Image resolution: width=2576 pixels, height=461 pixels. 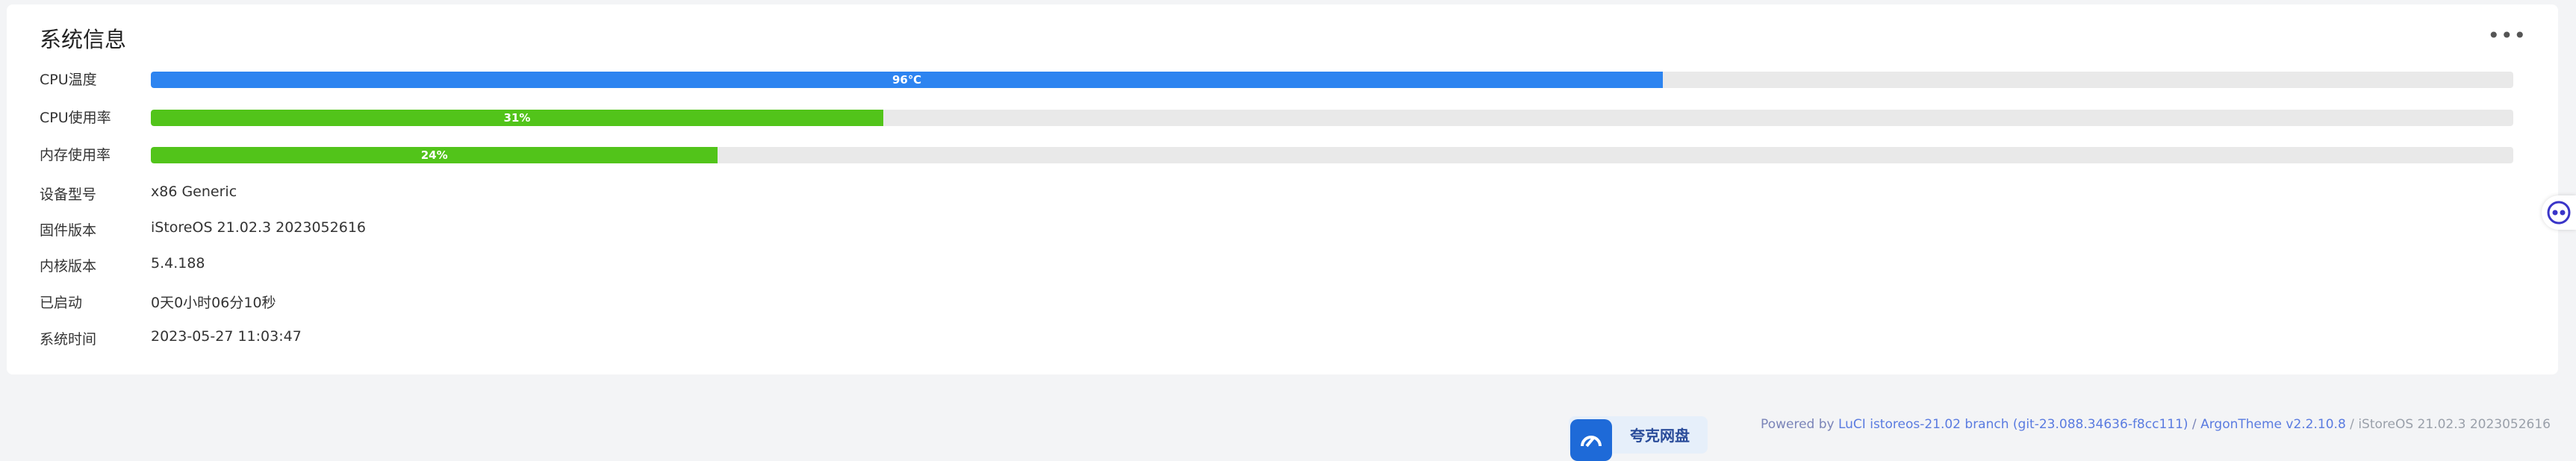 I want to click on quark-drive-button: 夸克网盘, so click(x=1638, y=438).